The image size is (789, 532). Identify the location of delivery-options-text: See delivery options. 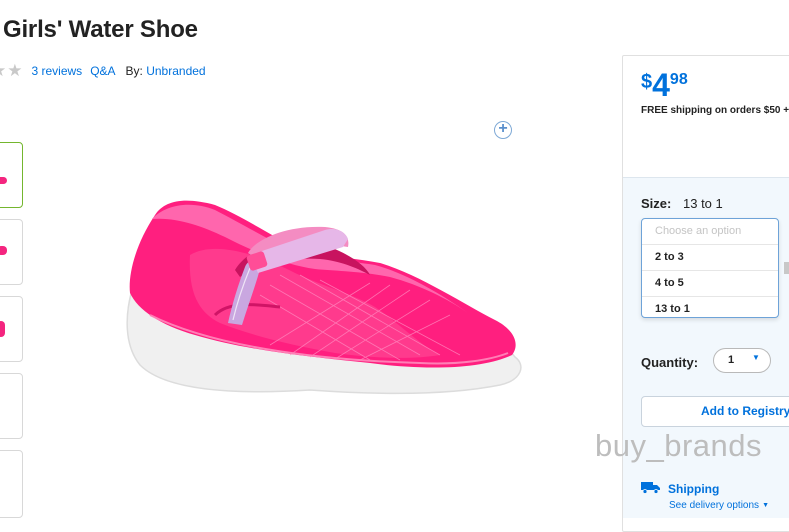
(714, 505).